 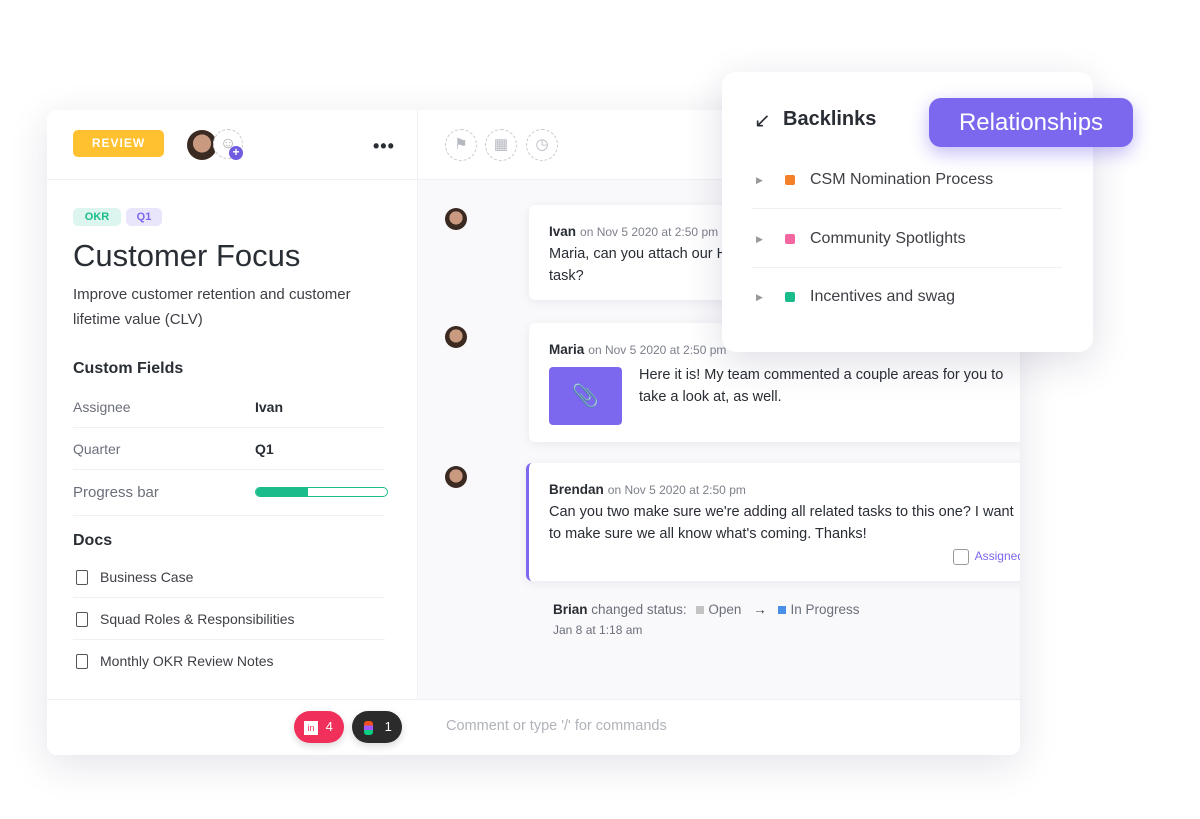 I want to click on doc-label: Monthly OKR Review Notes, so click(x=187, y=661).